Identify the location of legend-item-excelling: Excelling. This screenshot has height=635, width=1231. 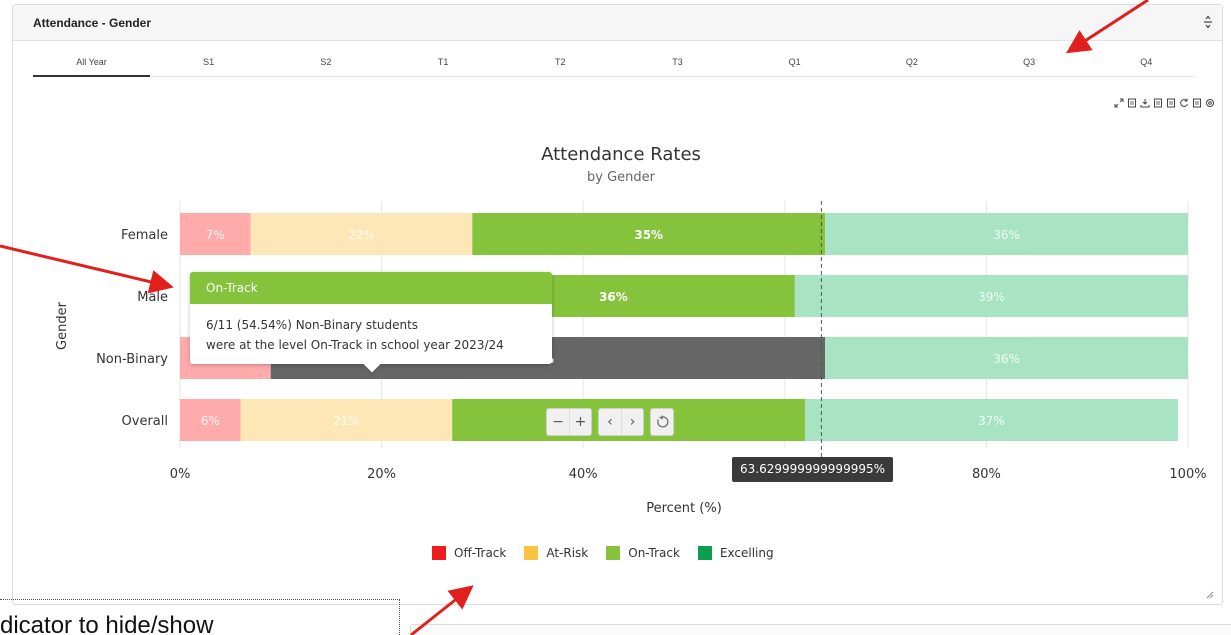
(735, 553).